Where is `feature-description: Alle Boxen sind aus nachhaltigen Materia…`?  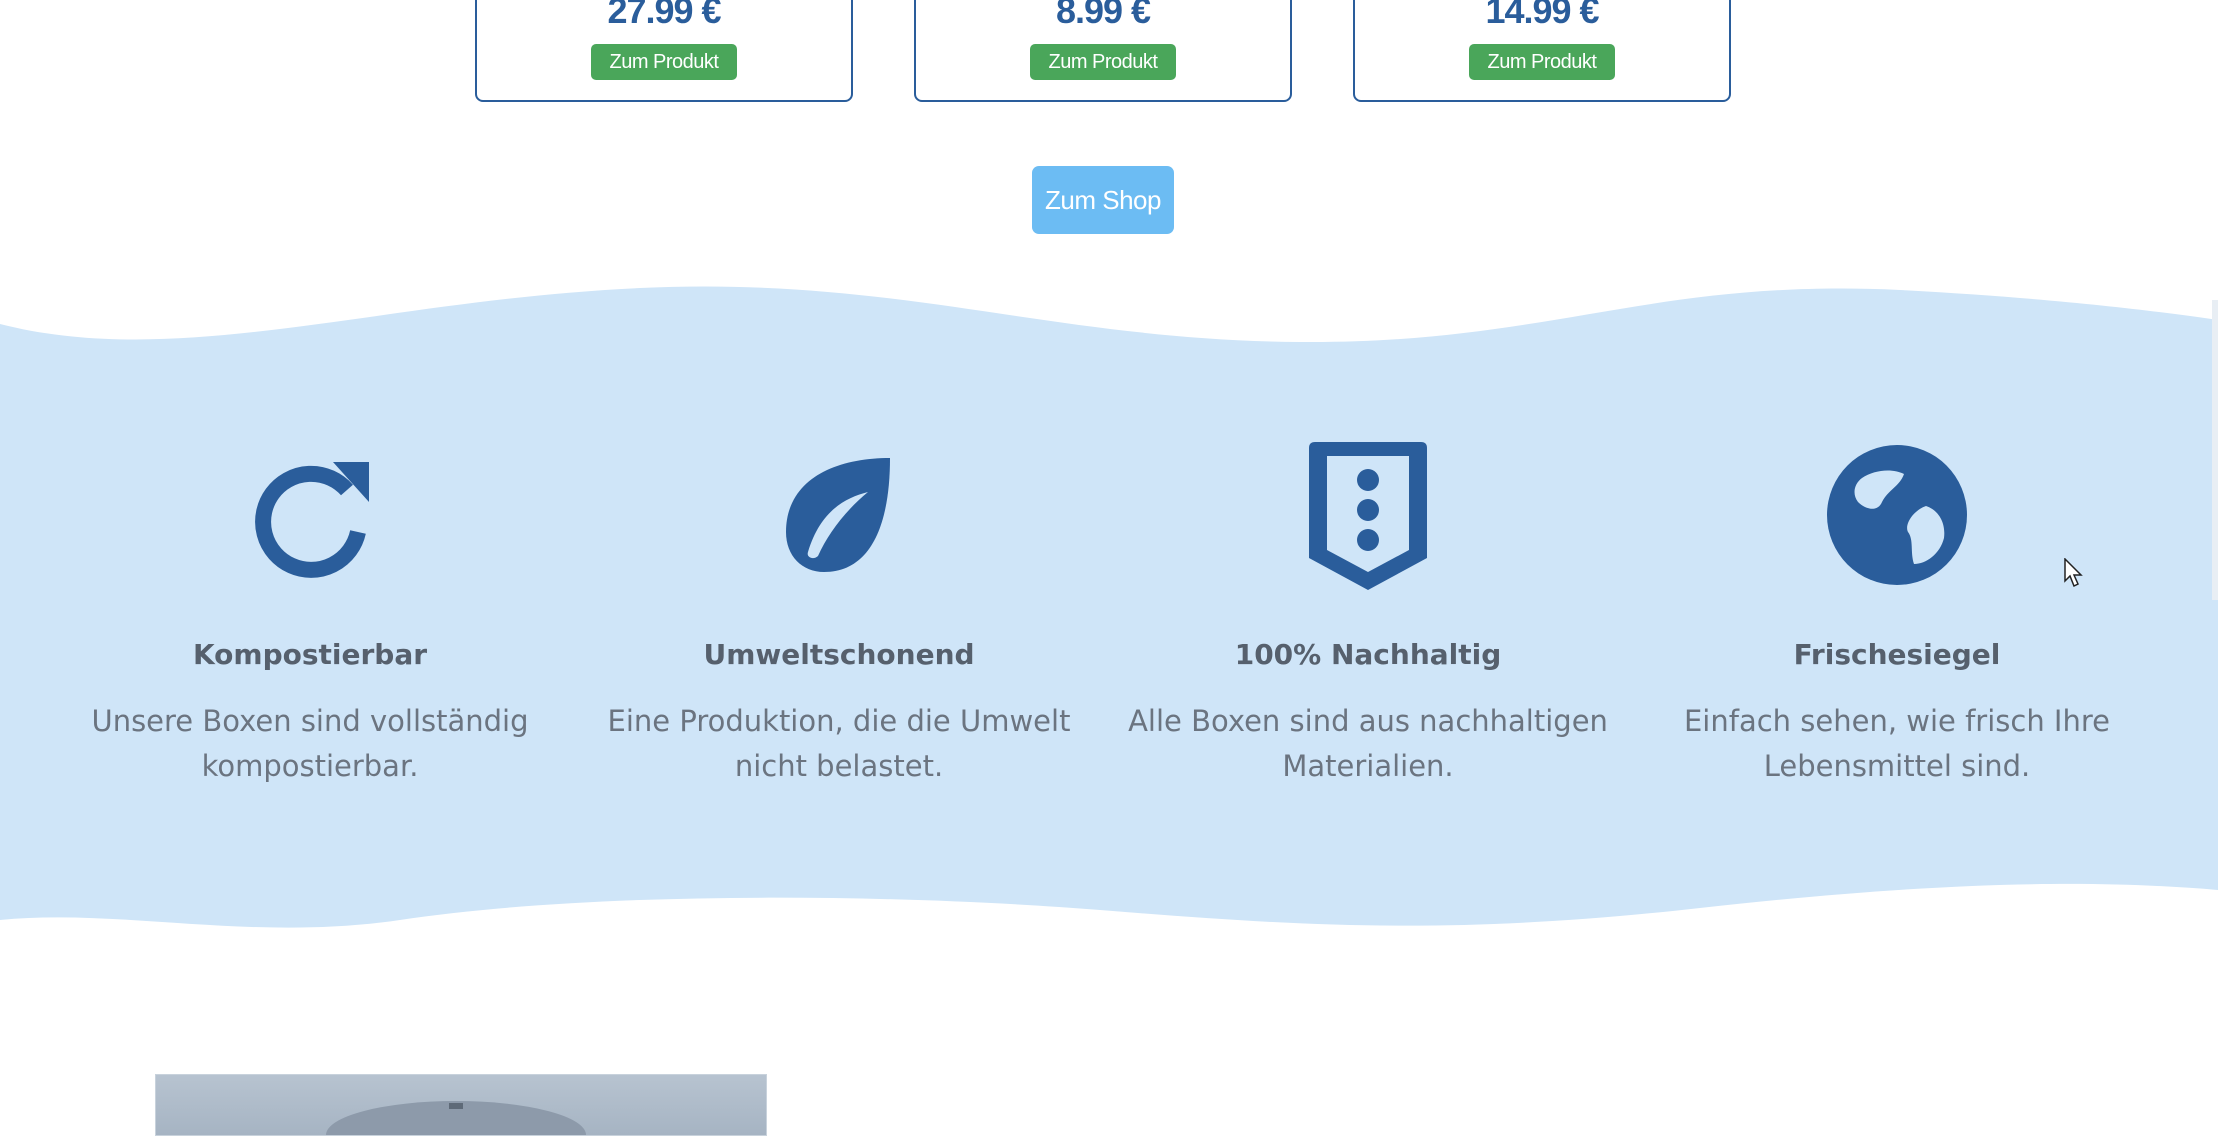 feature-description: Alle Boxen sind aus nachhaltigen Materia… is located at coordinates (1368, 743).